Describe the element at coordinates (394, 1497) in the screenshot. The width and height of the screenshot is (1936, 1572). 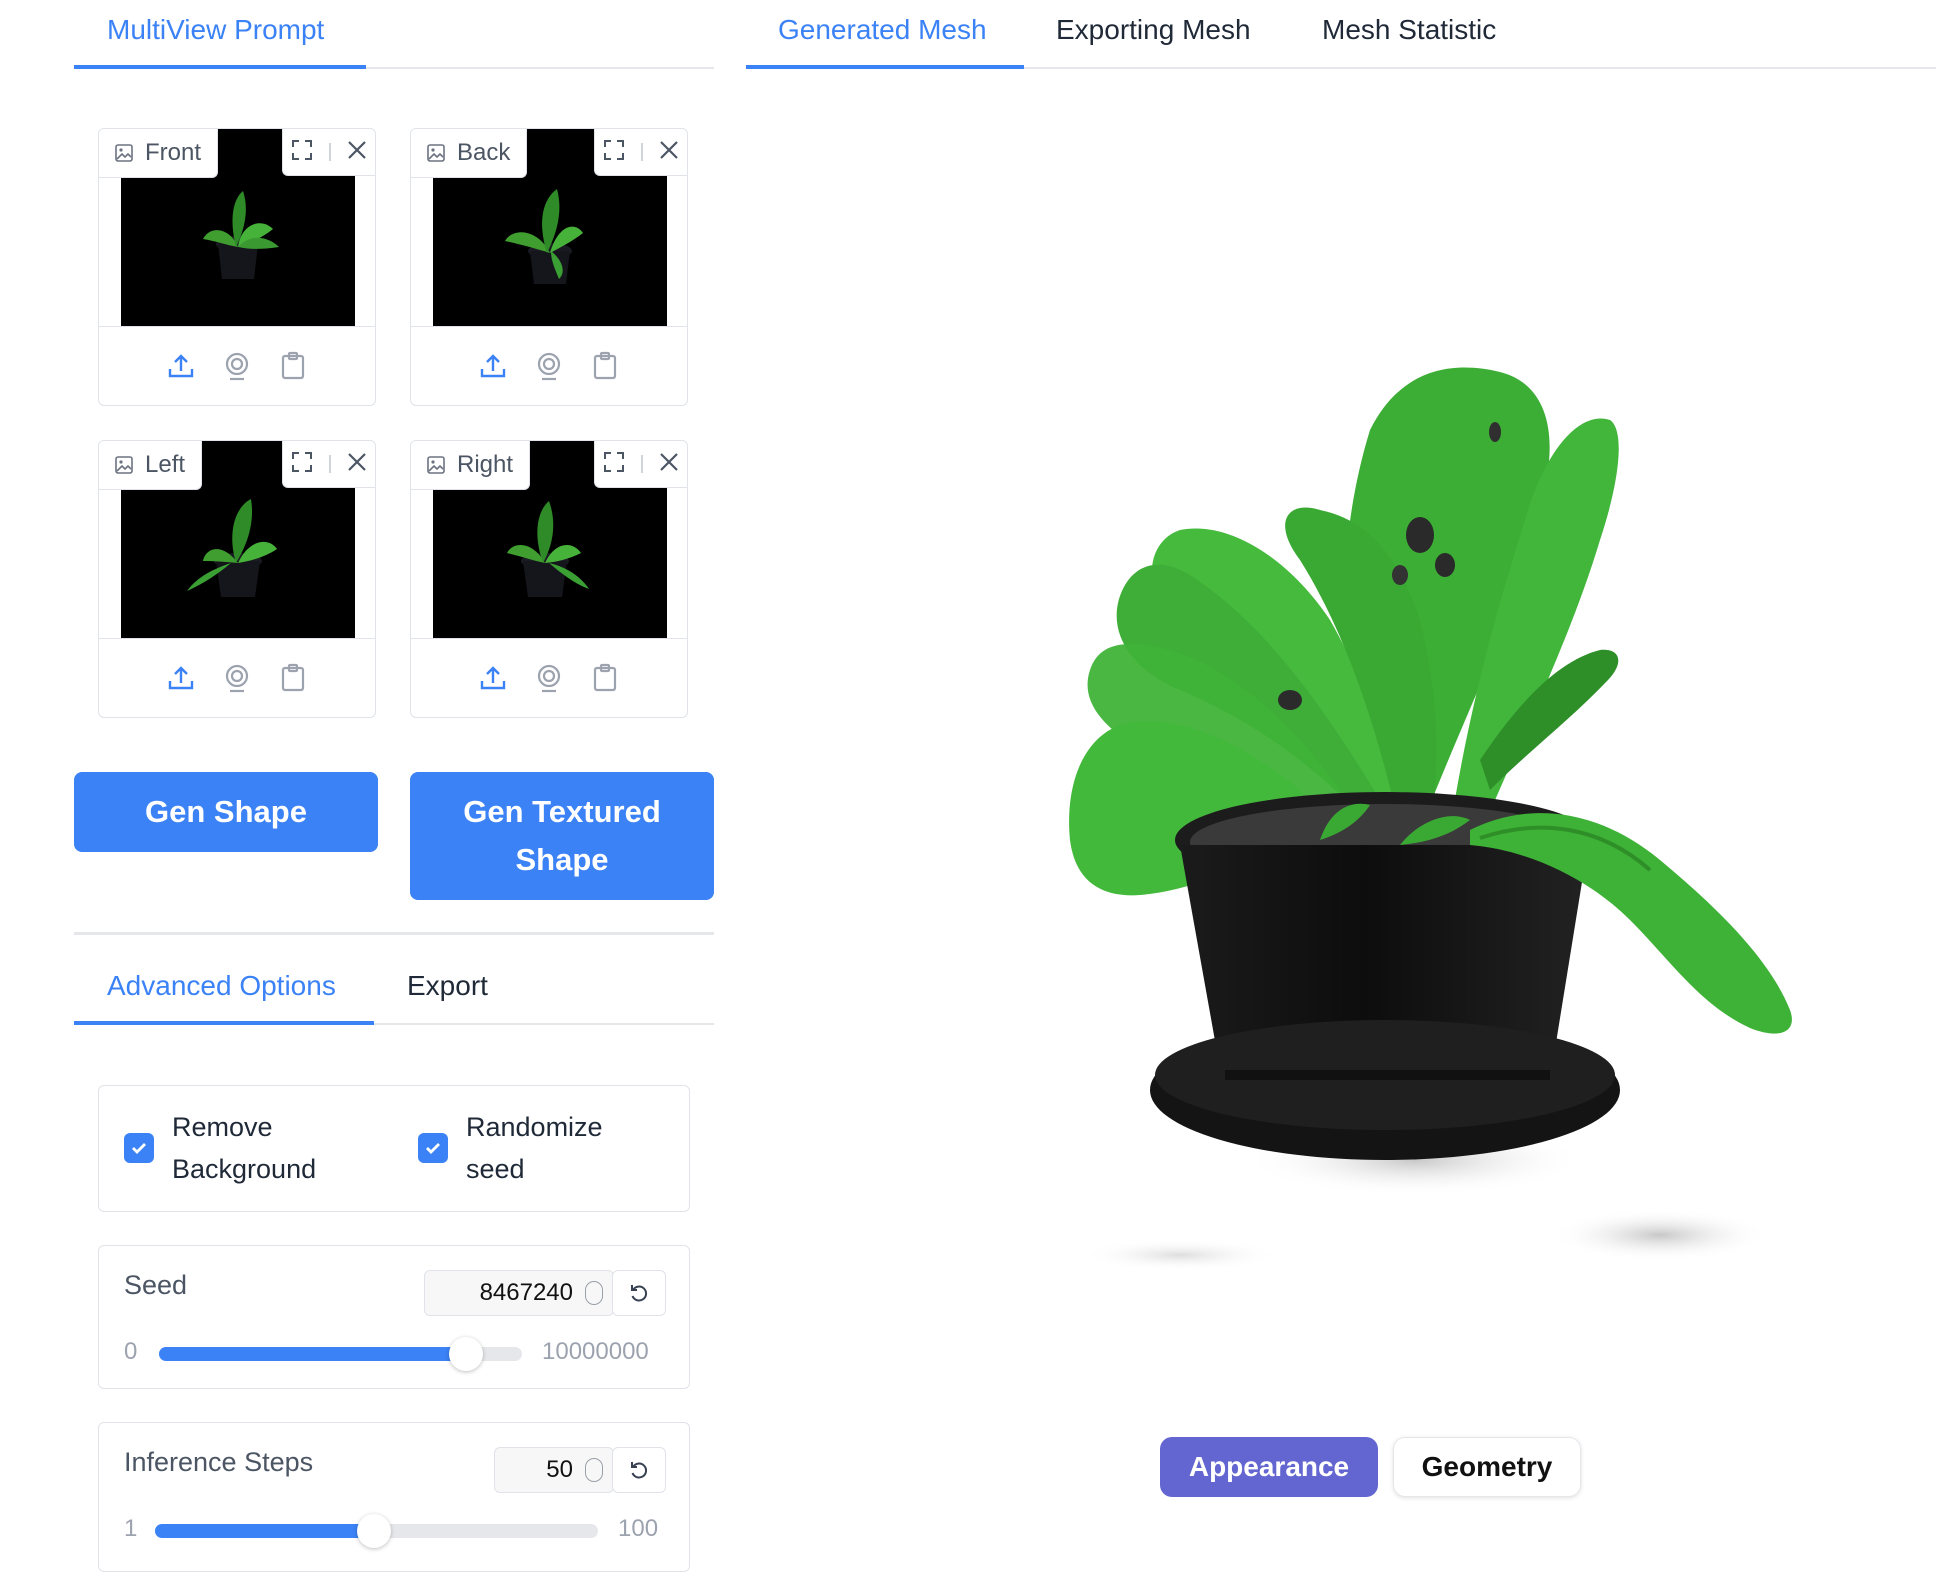
I see `inference-steps-panel: Inference Steps 50 1 100` at that location.